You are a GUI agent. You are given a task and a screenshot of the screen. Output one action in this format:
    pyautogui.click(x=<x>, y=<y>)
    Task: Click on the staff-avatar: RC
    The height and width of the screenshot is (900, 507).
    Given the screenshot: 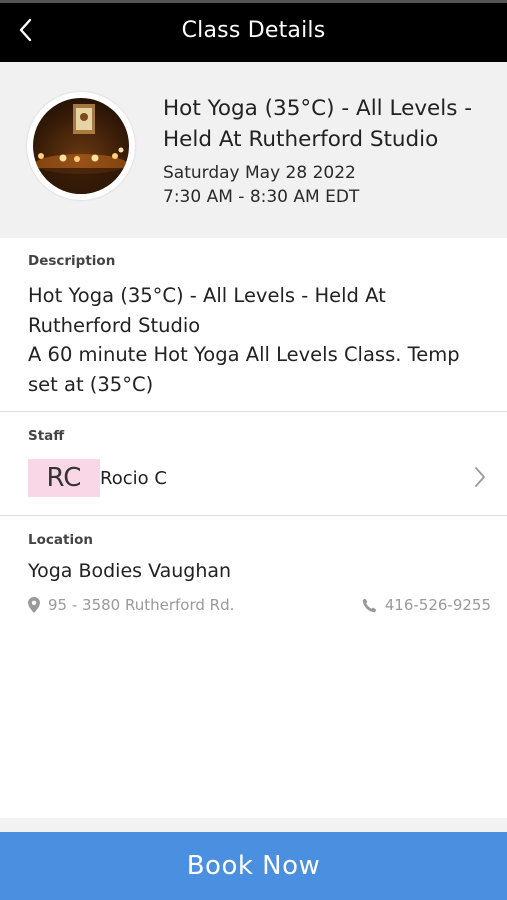 What is the action you would take?
    pyautogui.click(x=64, y=478)
    